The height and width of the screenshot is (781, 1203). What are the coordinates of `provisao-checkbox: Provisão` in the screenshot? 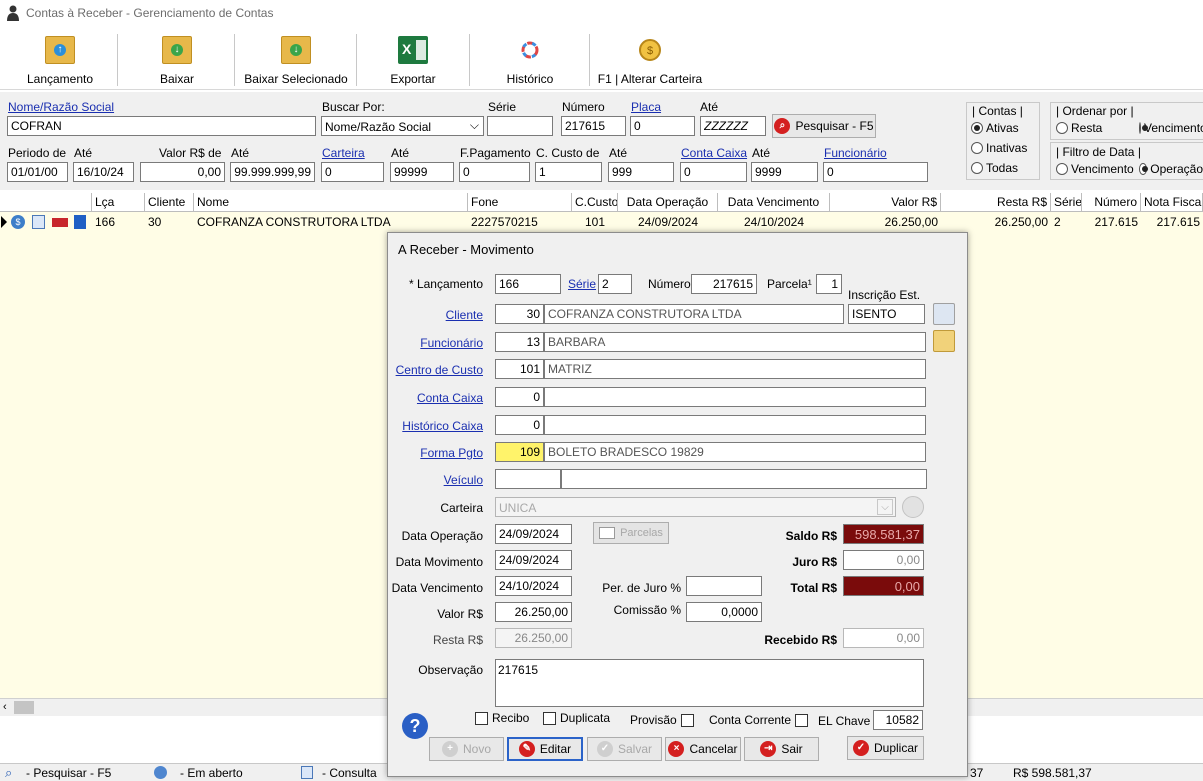 It's located at (662, 720).